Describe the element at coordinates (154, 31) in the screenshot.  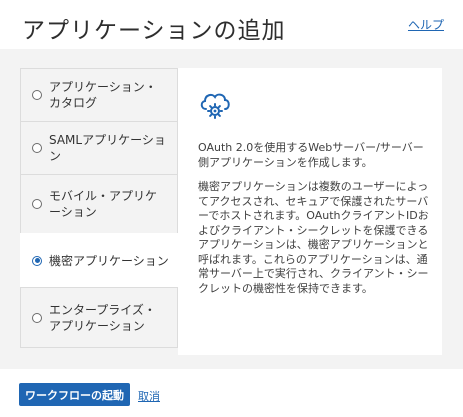
I see `page-title: アプリケーションの追加` at that location.